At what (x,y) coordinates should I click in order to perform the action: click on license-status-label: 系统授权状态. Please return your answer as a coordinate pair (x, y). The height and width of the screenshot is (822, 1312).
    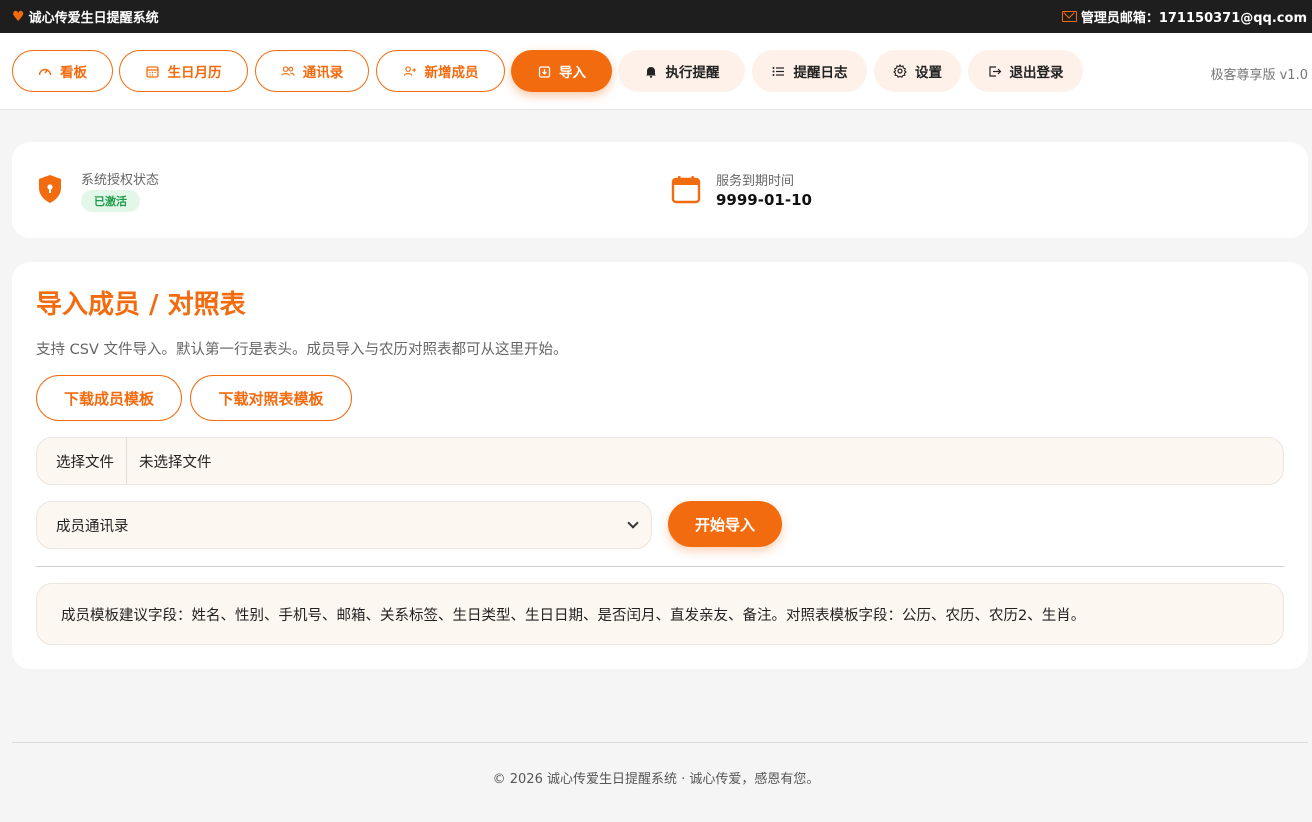
    Looking at the image, I should click on (120, 180).